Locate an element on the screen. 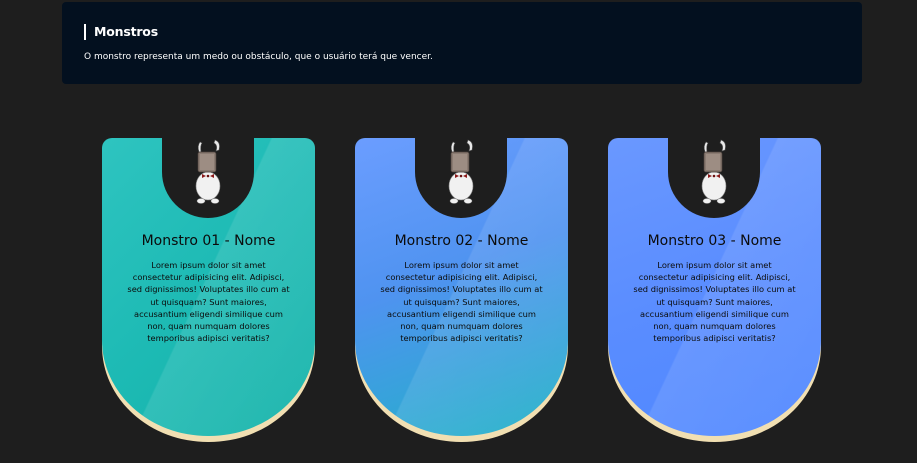  monster-name: Monstro 02 - Nome is located at coordinates (461, 241).